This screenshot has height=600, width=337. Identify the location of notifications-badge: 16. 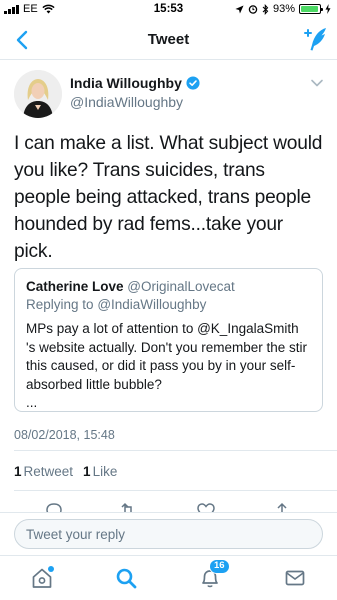
(219, 566).